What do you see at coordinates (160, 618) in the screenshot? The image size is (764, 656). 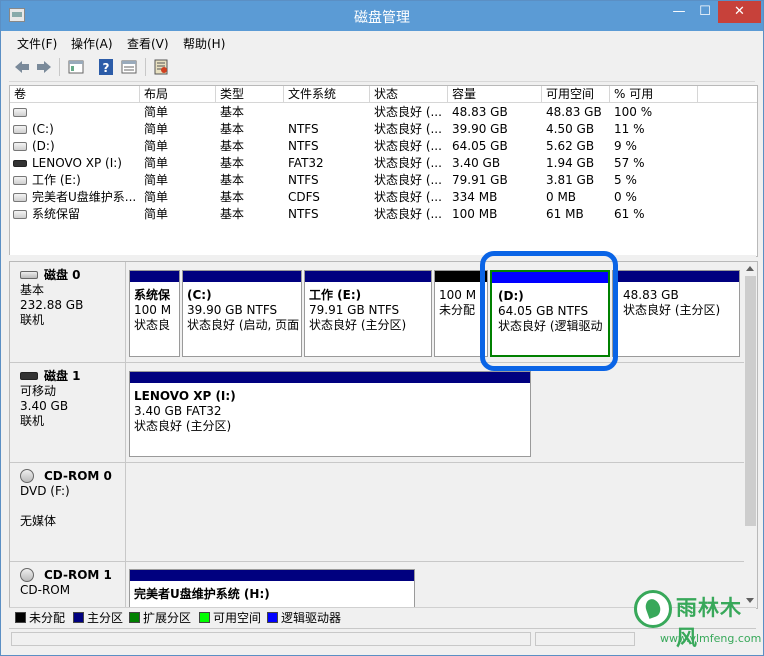 I see `legend-extended: 扩展分区` at bounding box center [160, 618].